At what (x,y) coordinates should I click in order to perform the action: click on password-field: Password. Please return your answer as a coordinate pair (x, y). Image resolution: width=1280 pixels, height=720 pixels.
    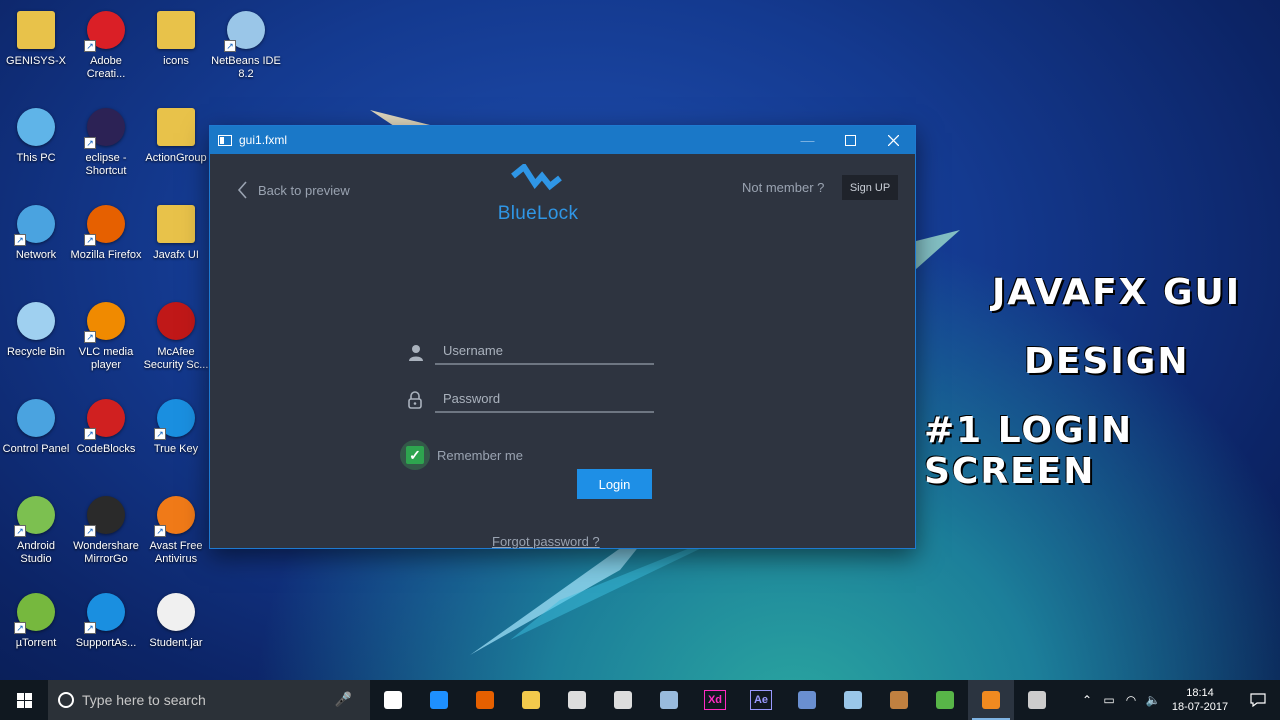
    Looking at the image, I should click on (544, 399).